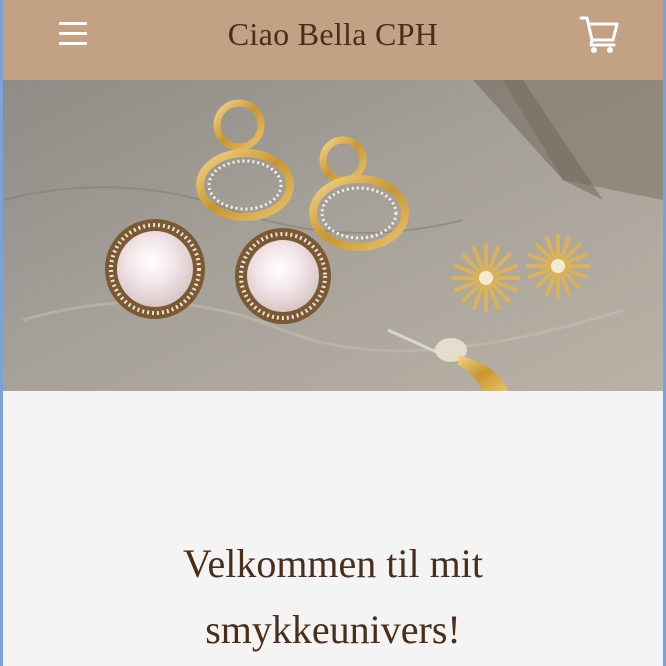  I want to click on site-header: Ciao Bella CPH, so click(333, 40).